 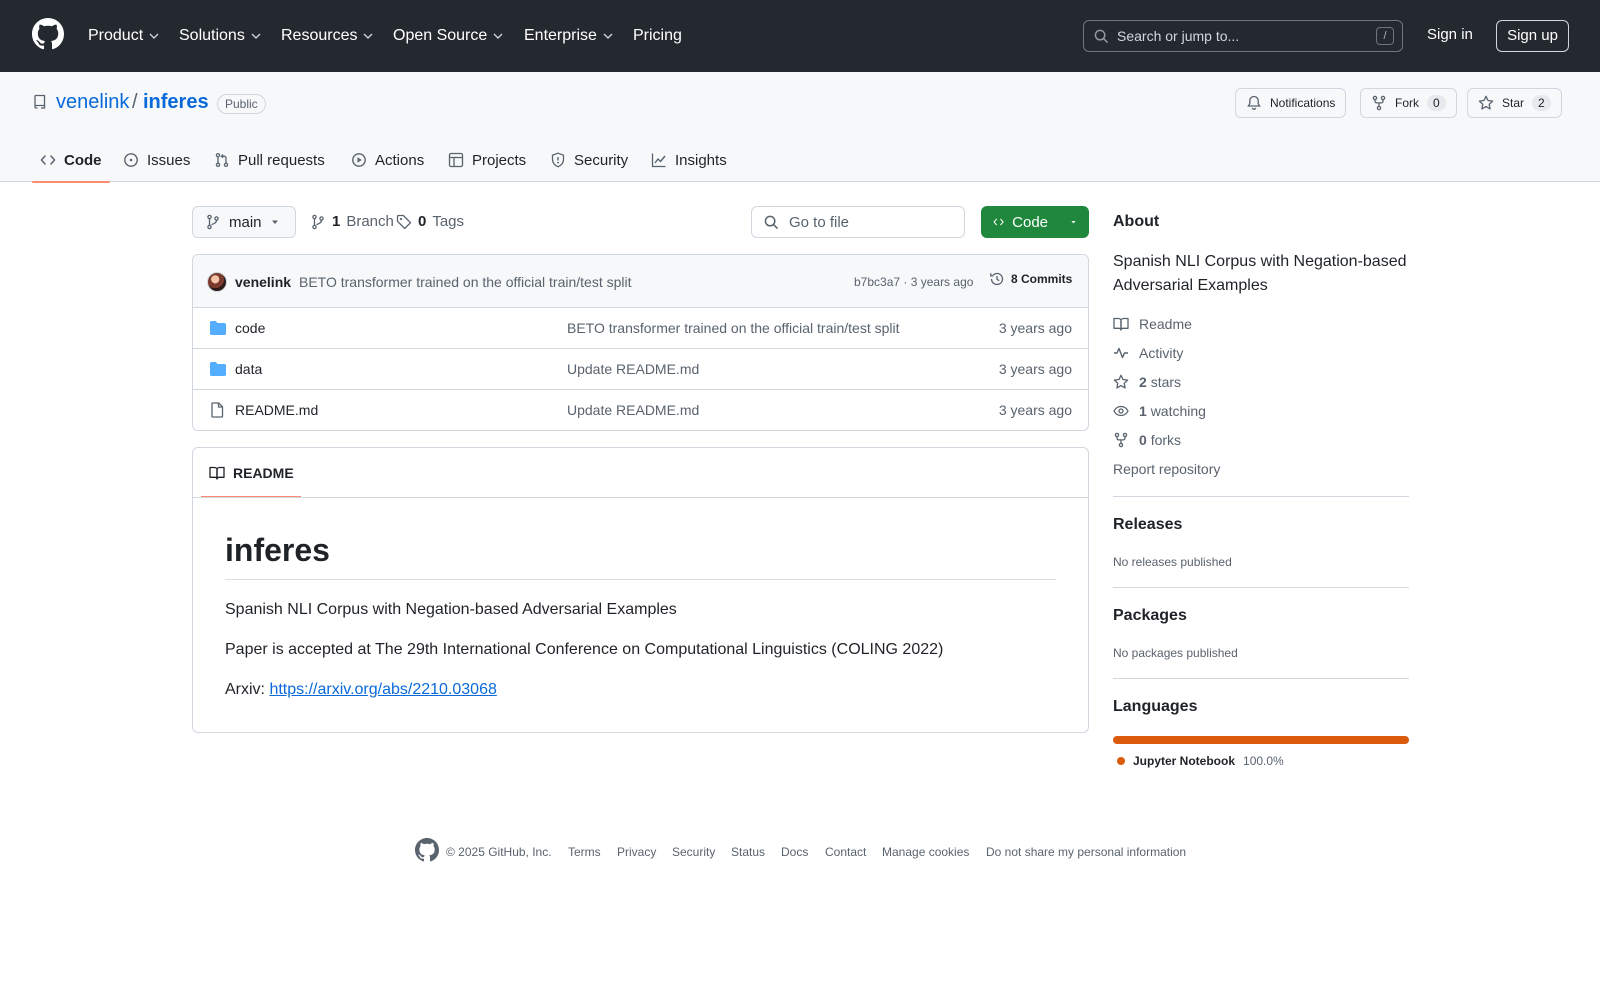 What do you see at coordinates (1178, 411) in the screenshot?
I see `watching-label: watching` at bounding box center [1178, 411].